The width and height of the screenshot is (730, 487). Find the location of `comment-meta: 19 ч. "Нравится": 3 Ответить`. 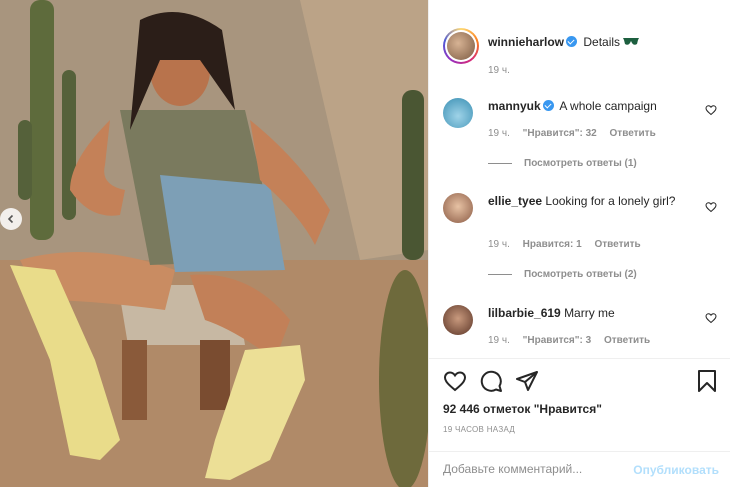

comment-meta: 19 ч. "Нравится": 3 Ответить is located at coordinates (574, 340).